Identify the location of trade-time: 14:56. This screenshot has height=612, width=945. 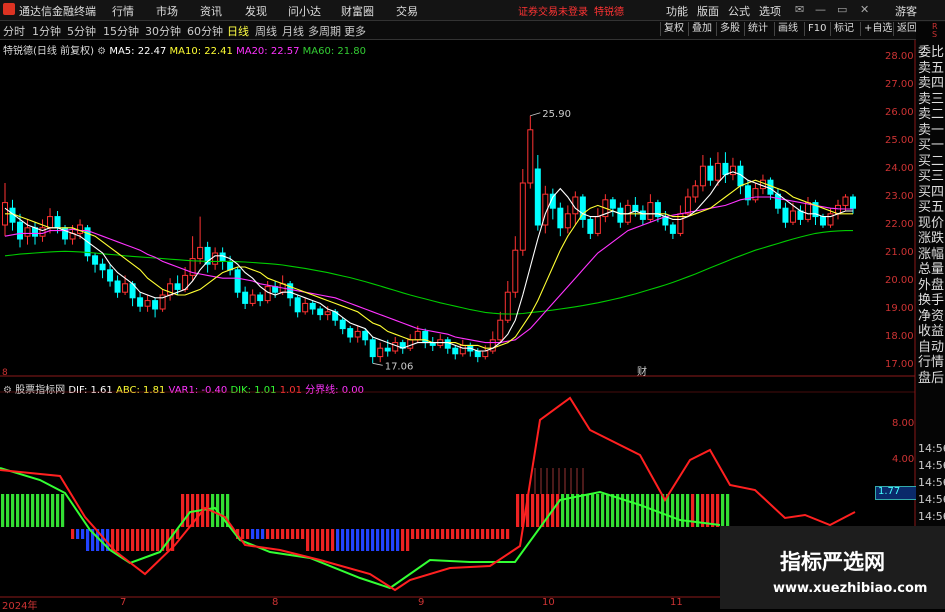
(931, 482).